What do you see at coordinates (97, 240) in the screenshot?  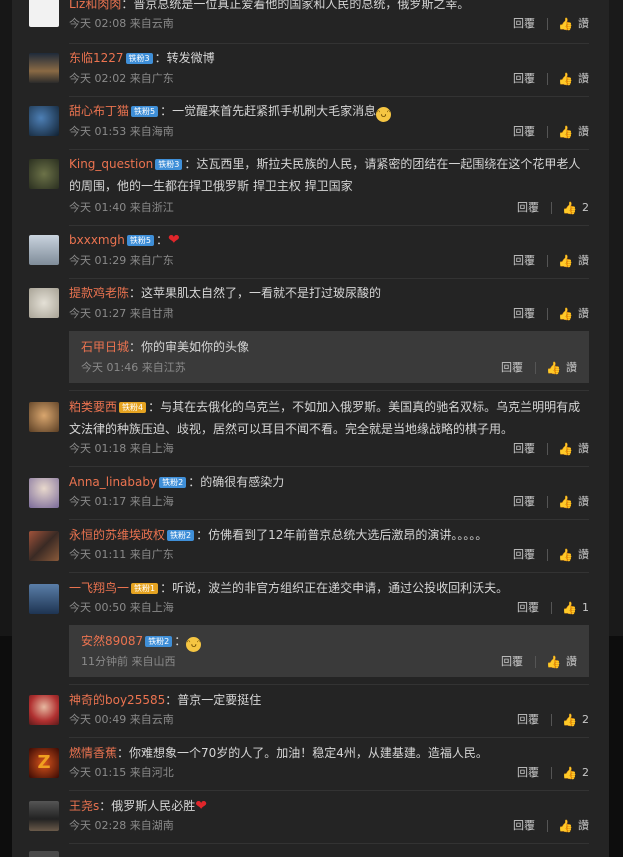 I see `username: bxxxmgh` at bounding box center [97, 240].